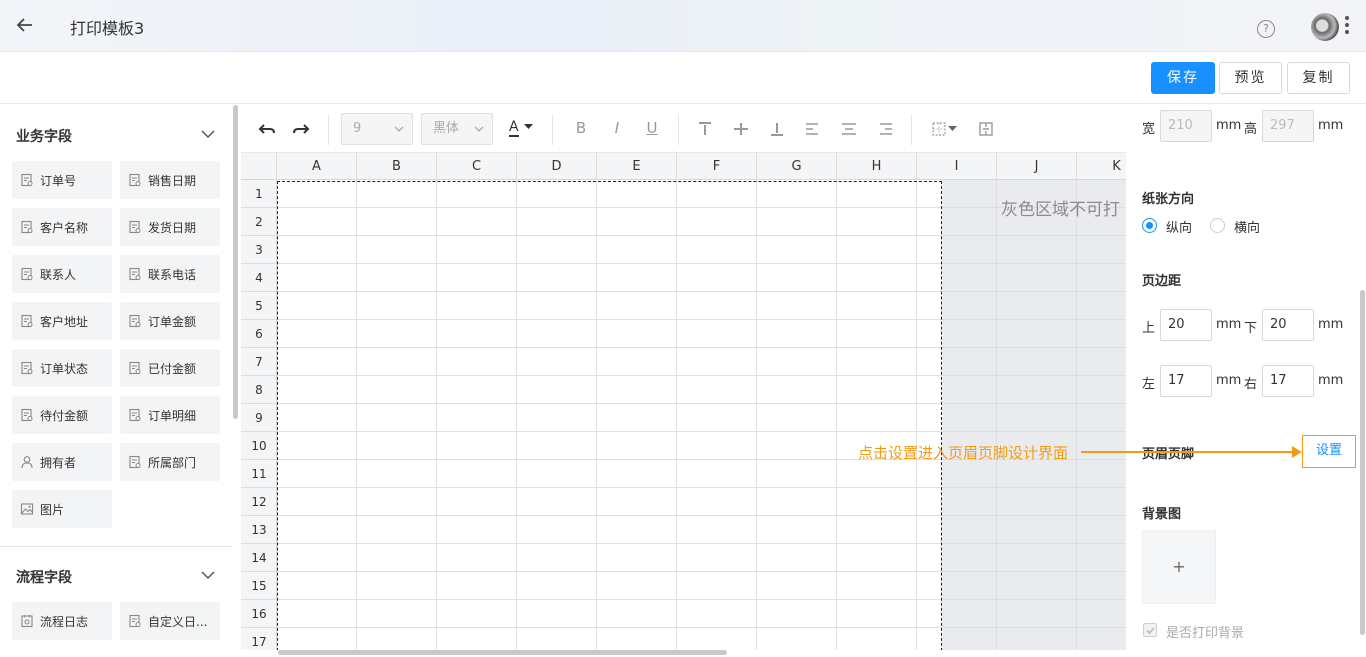  I want to click on corner-cell, so click(259, 166).